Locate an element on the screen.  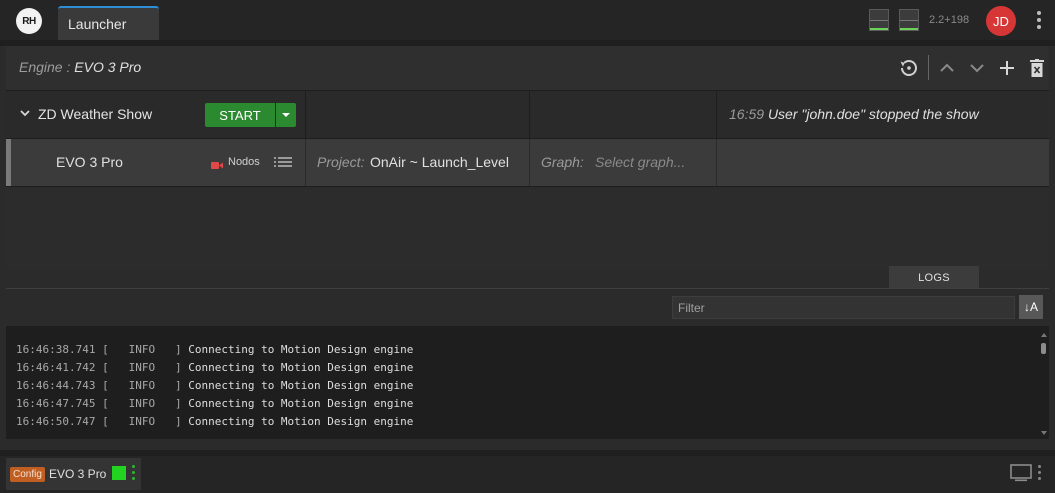
scroll-down-arrow is located at coordinates (1044, 433).